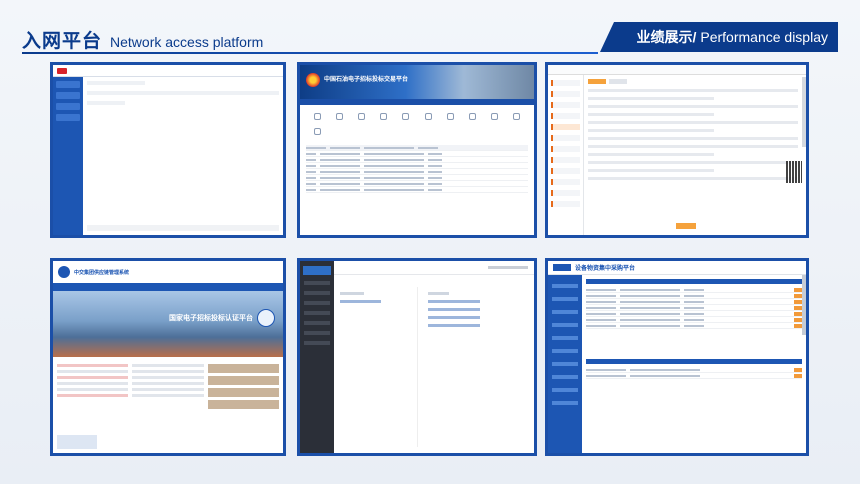  I want to click on footer-bar, so click(183, 228).